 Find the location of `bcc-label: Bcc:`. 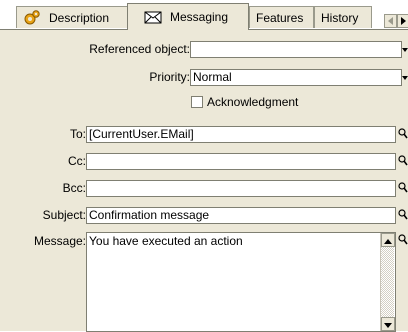

bcc-label: Bcc: is located at coordinates (74, 188).